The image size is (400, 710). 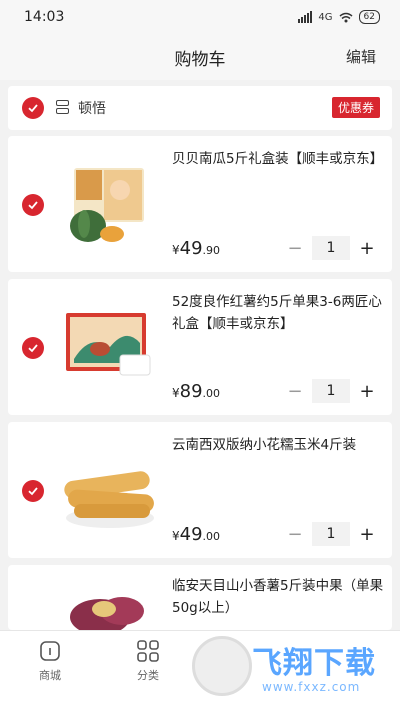 What do you see at coordinates (92, 108) in the screenshot?
I see `store-name: 顿悟` at bounding box center [92, 108].